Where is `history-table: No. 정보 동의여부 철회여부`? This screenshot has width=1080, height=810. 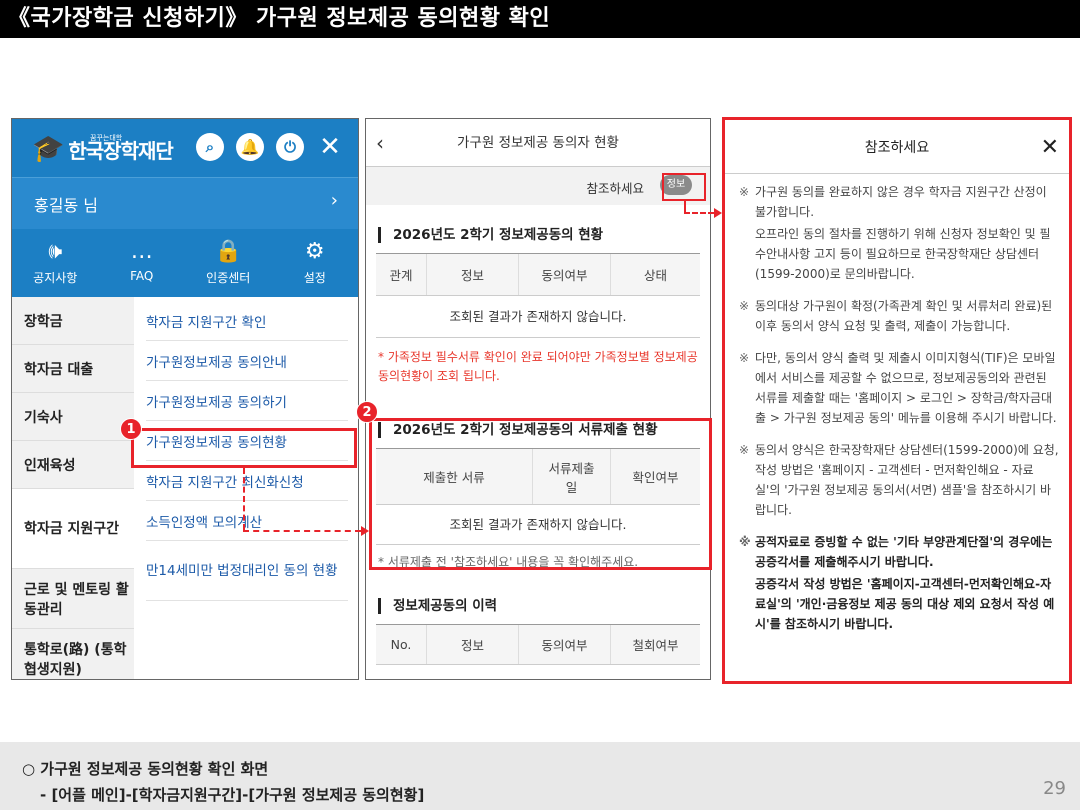 history-table: No. 정보 동의여부 철회여부 is located at coordinates (538, 644).